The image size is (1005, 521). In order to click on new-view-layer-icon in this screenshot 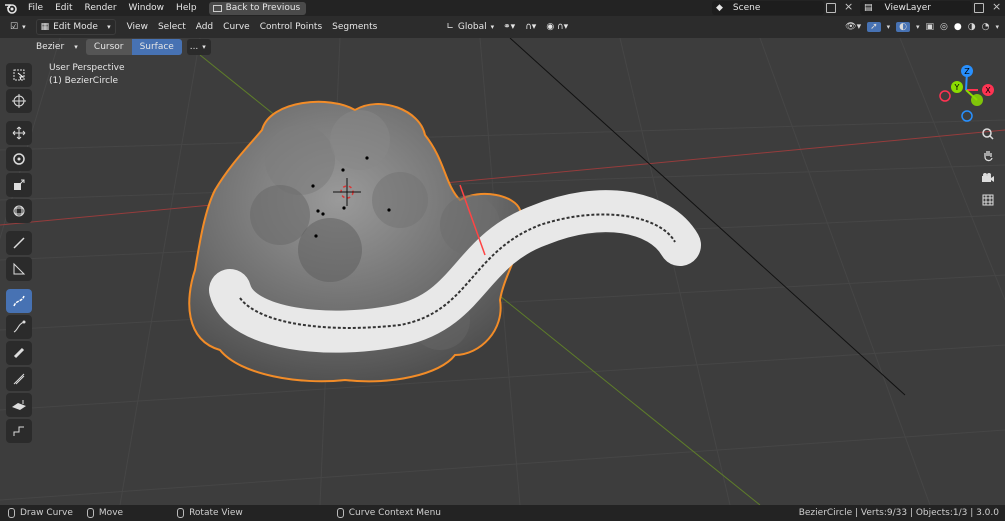, I will do `click(979, 8)`.